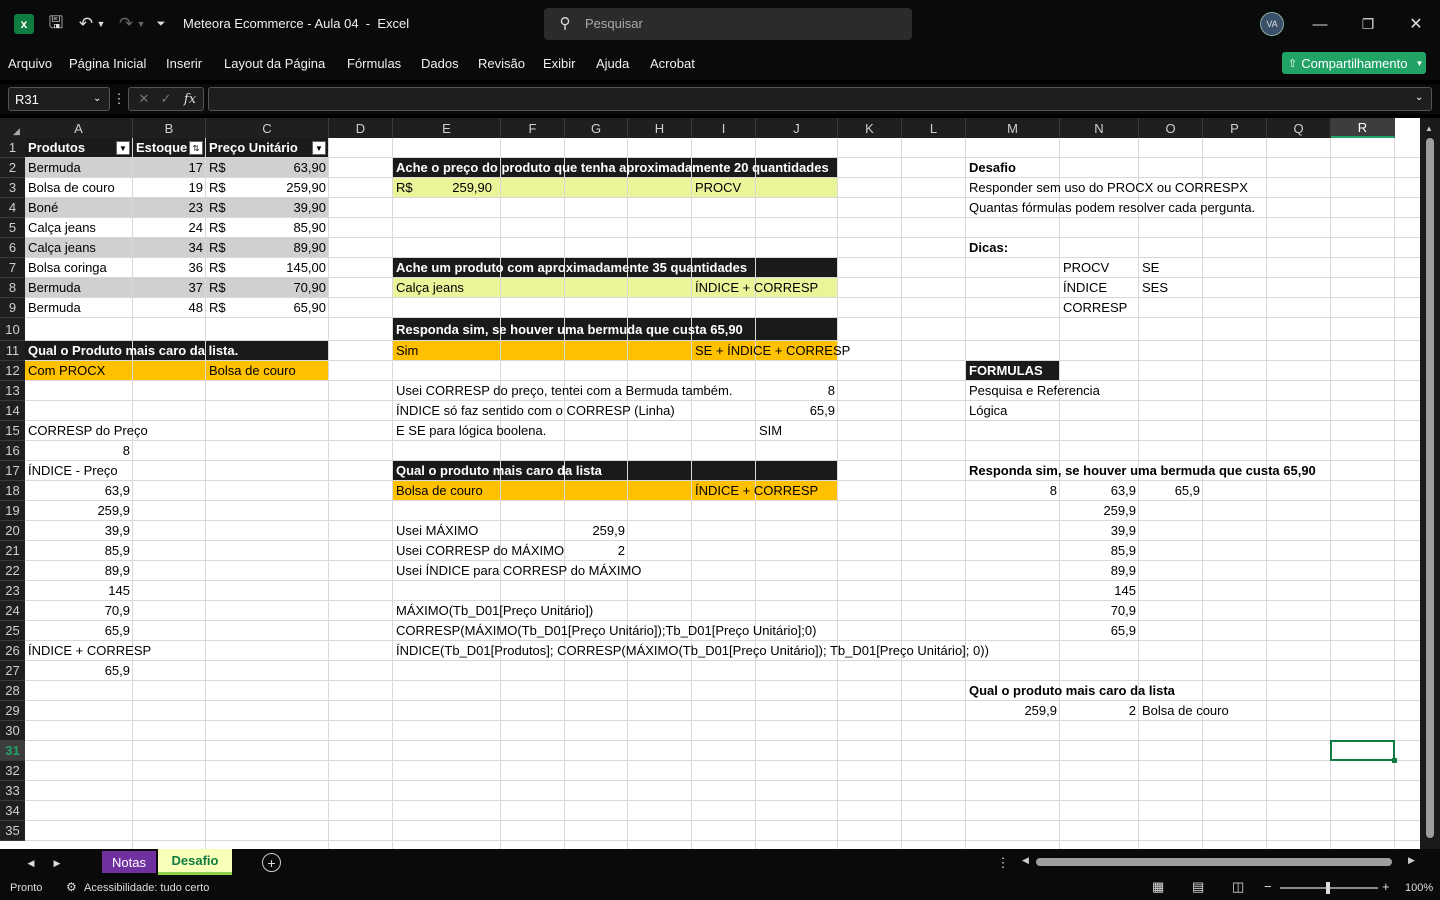 The image size is (1440, 900). What do you see at coordinates (267, 128) in the screenshot?
I see `column-header-c: C` at bounding box center [267, 128].